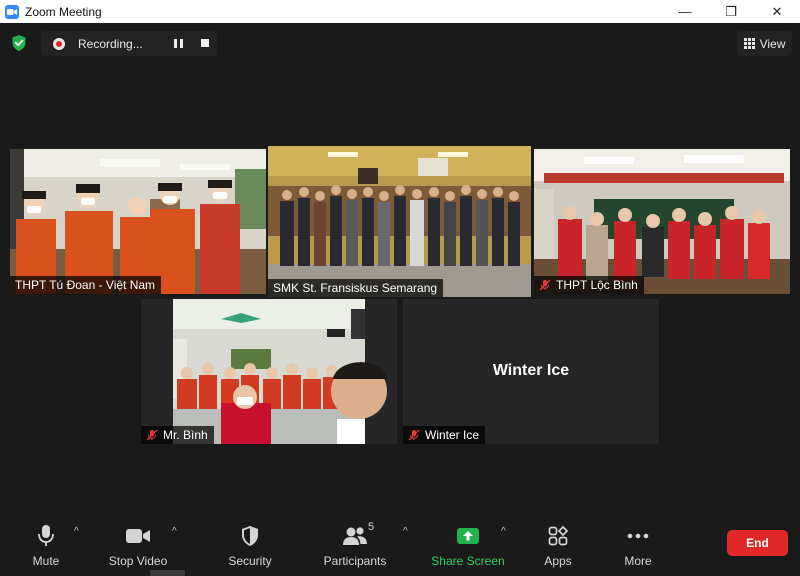  Describe the element at coordinates (503, 531) in the screenshot. I see `share-options-caret-icon: ^` at that location.